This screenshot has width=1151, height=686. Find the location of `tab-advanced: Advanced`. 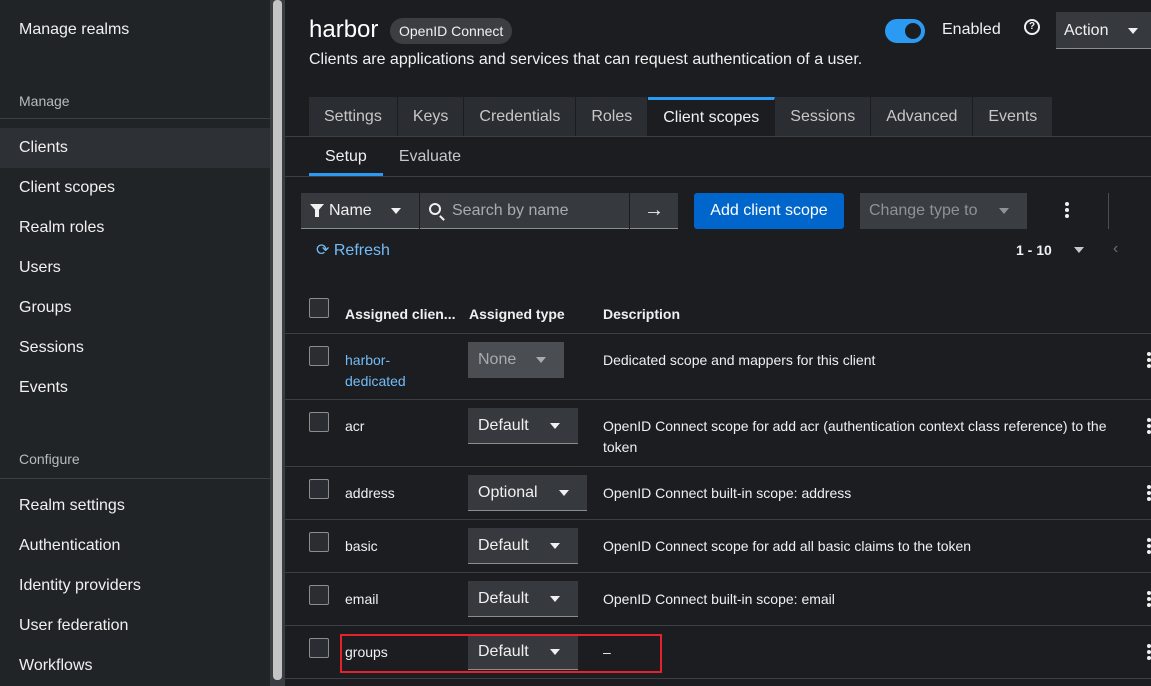

tab-advanced: Advanced is located at coordinates (922, 117).